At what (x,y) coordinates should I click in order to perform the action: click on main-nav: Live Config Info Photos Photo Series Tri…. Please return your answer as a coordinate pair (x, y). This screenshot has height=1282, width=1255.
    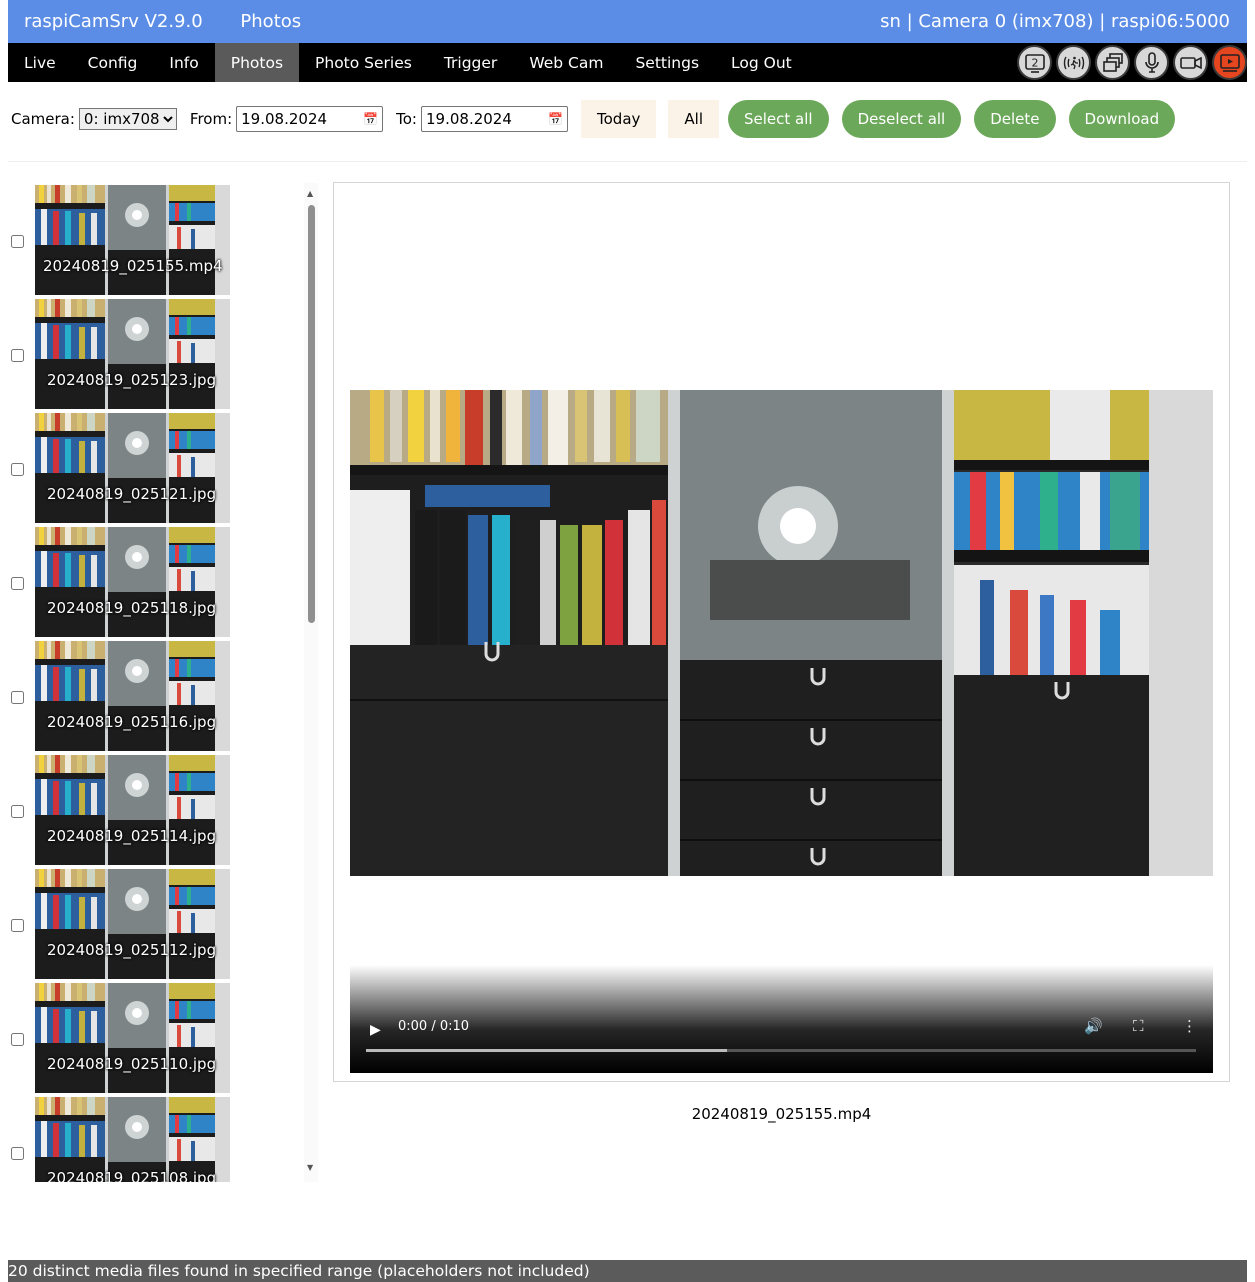
    Looking at the image, I should click on (627, 62).